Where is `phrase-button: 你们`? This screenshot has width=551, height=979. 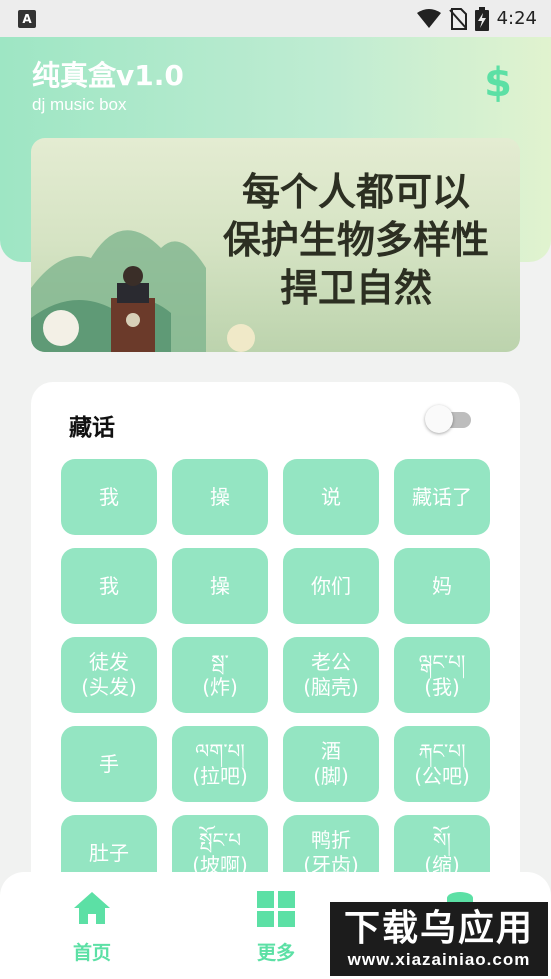 phrase-button: 你们 is located at coordinates (331, 586).